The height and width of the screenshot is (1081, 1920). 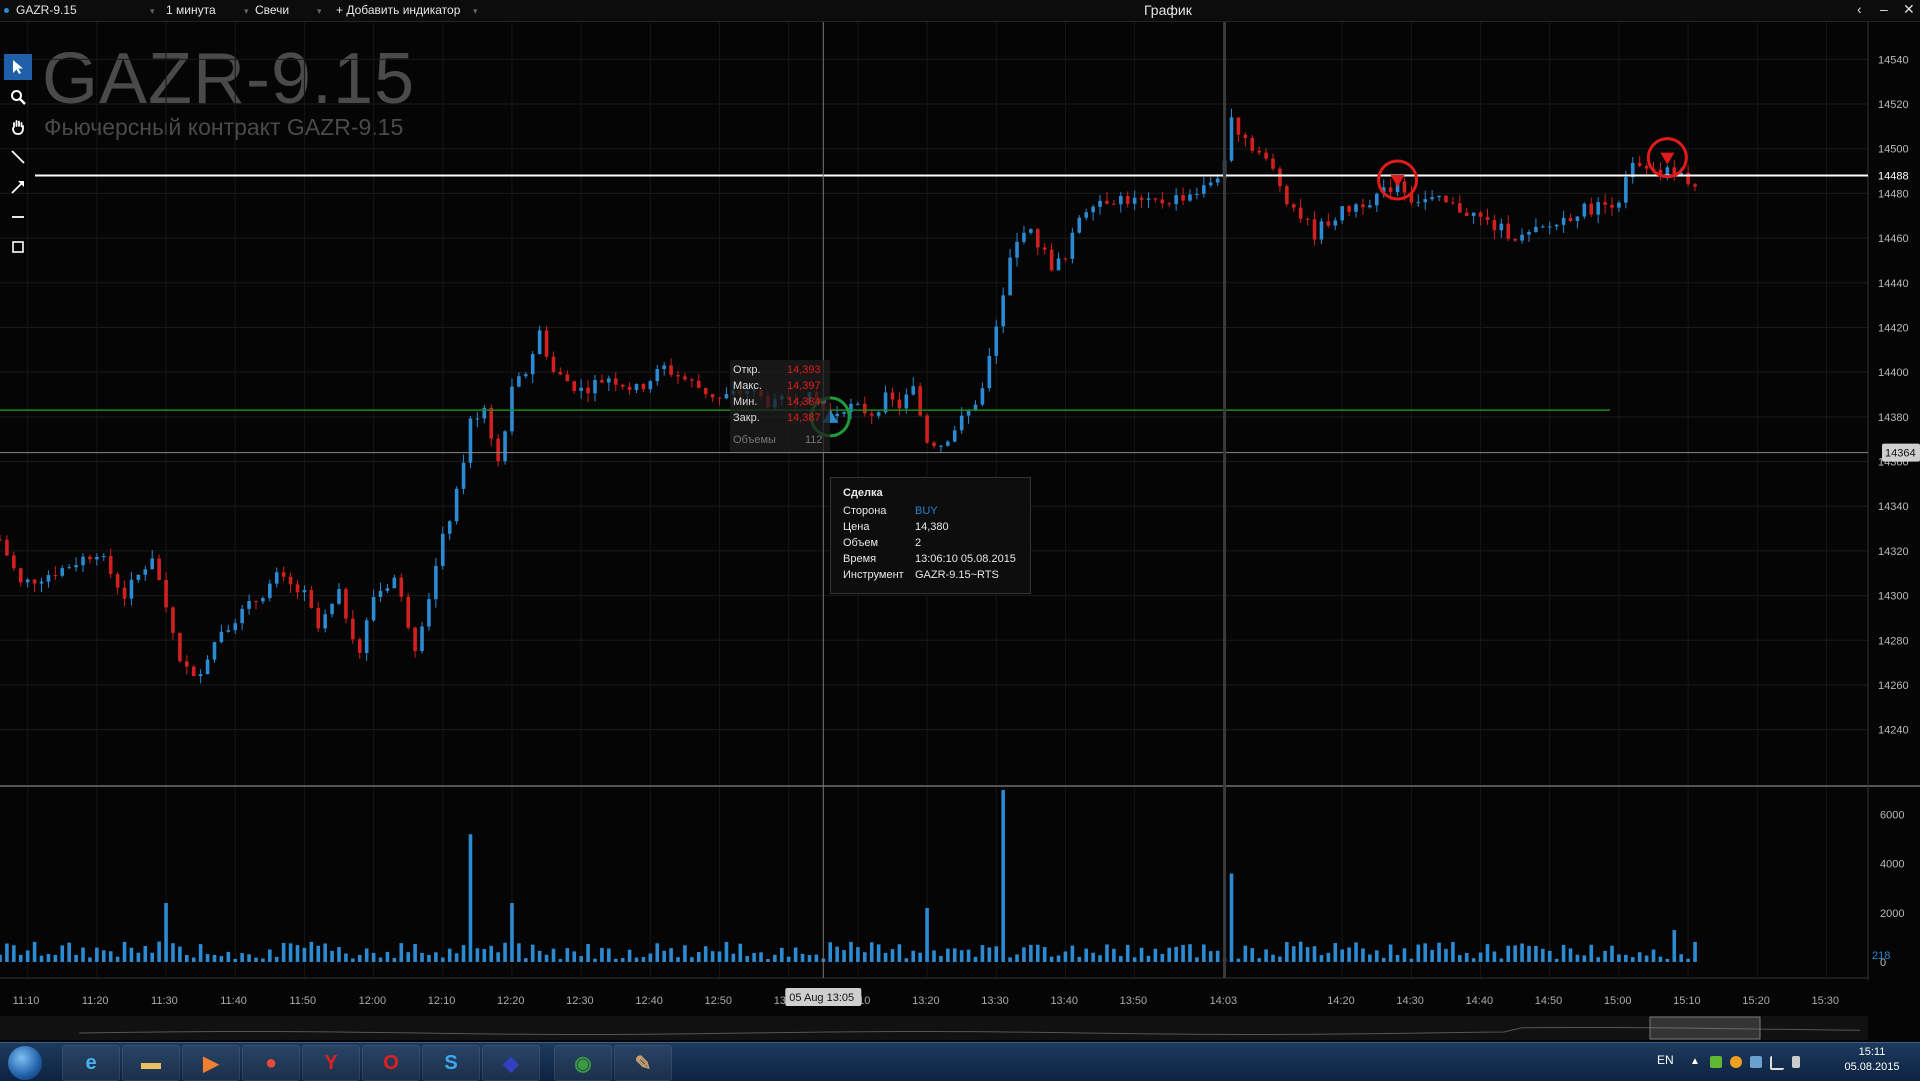 I want to click on add-indicator-button: + Добавить индикатор, so click(x=398, y=10).